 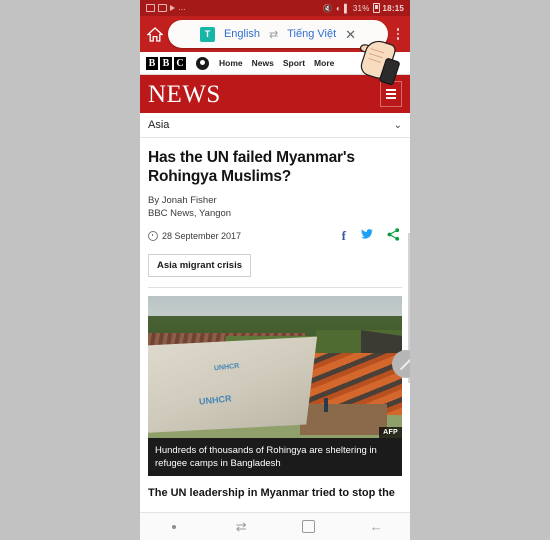 I want to click on status-bar: … 🔇 ◐ ▌ 31% 18:15, so click(x=275, y=8).